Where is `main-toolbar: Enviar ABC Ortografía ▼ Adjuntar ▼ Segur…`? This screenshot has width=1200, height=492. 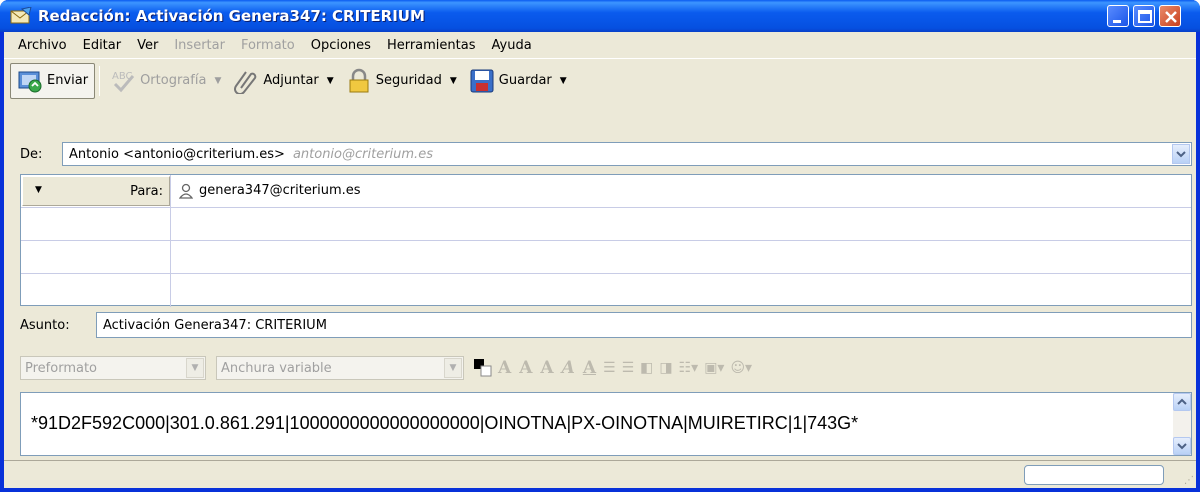 main-toolbar: Enviar ABC Ortografía ▼ Adjuntar ▼ Segur… is located at coordinates (600, 80).